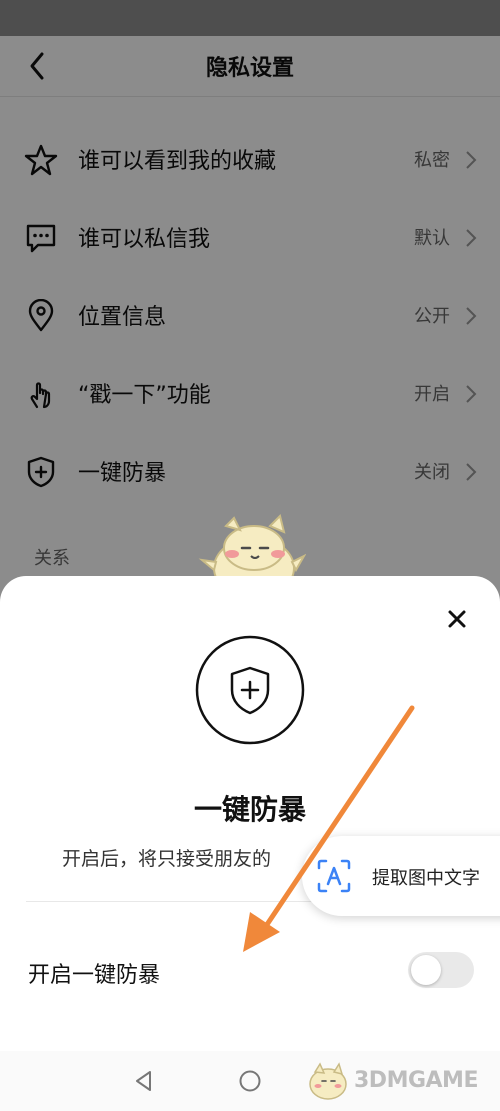  Describe the element at coordinates (416, 1080) in the screenshot. I see `watermark-text: 3DMGAME` at that location.